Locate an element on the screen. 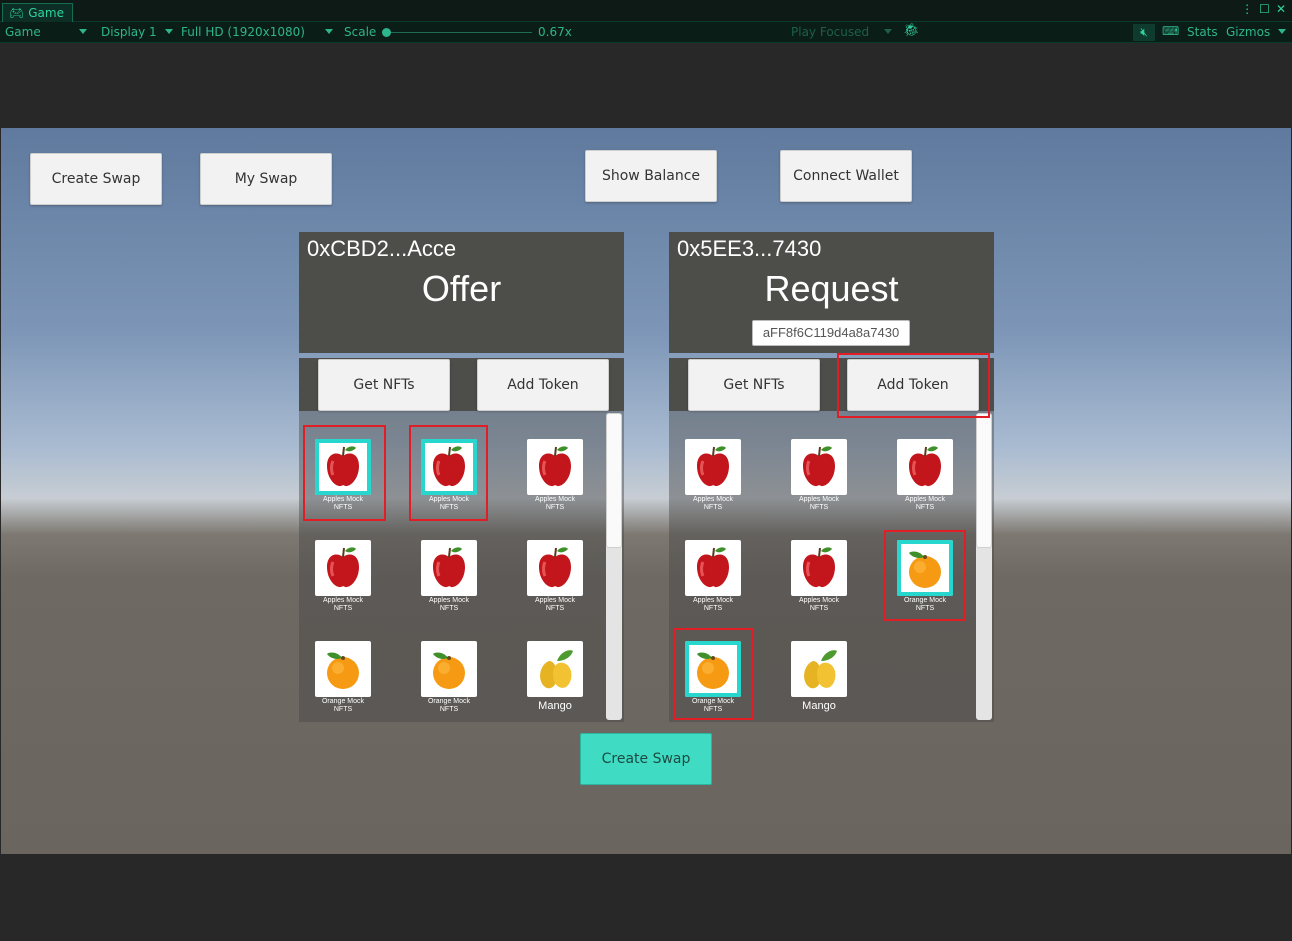  tab-game: 🎮︎ Game is located at coordinates (37, 12).